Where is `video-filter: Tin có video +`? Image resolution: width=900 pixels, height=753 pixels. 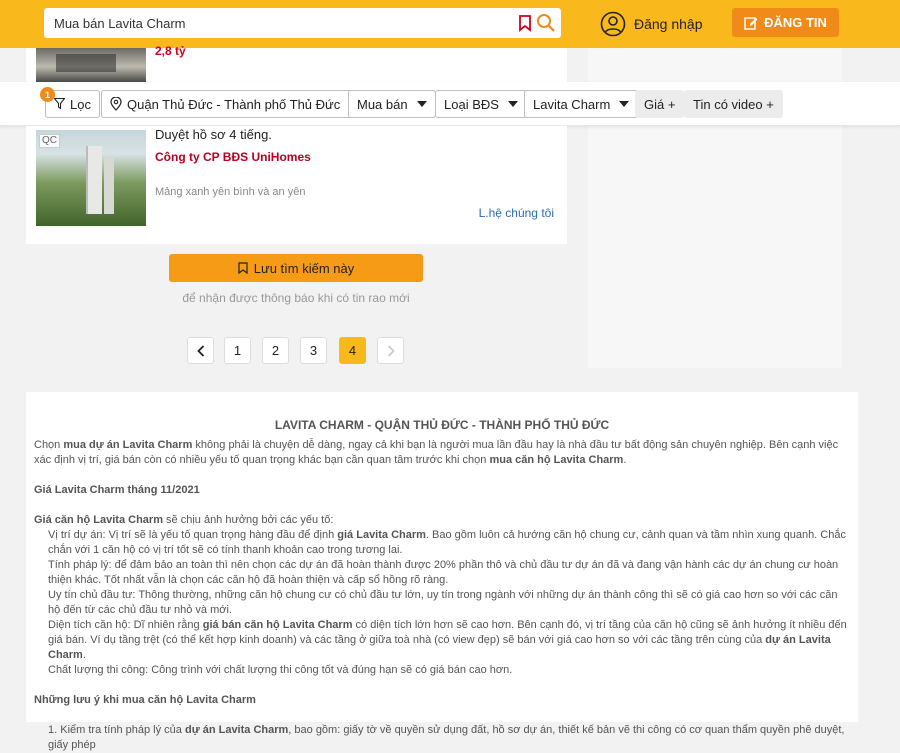
video-filter: Tin có video + is located at coordinates (733, 104).